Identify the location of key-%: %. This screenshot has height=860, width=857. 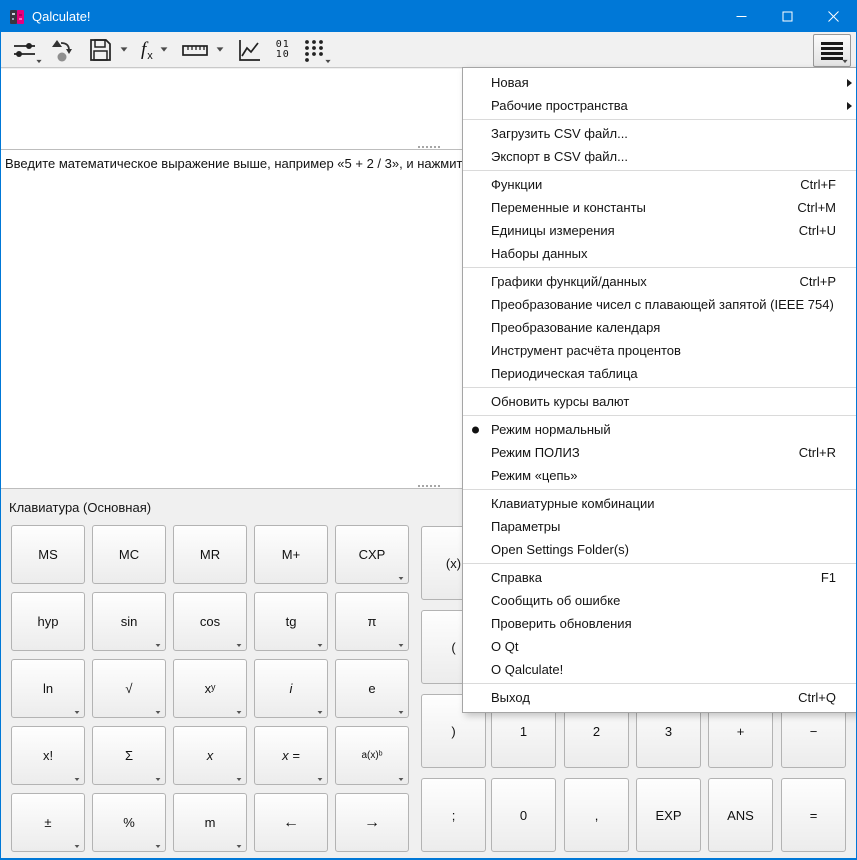
(129, 822).